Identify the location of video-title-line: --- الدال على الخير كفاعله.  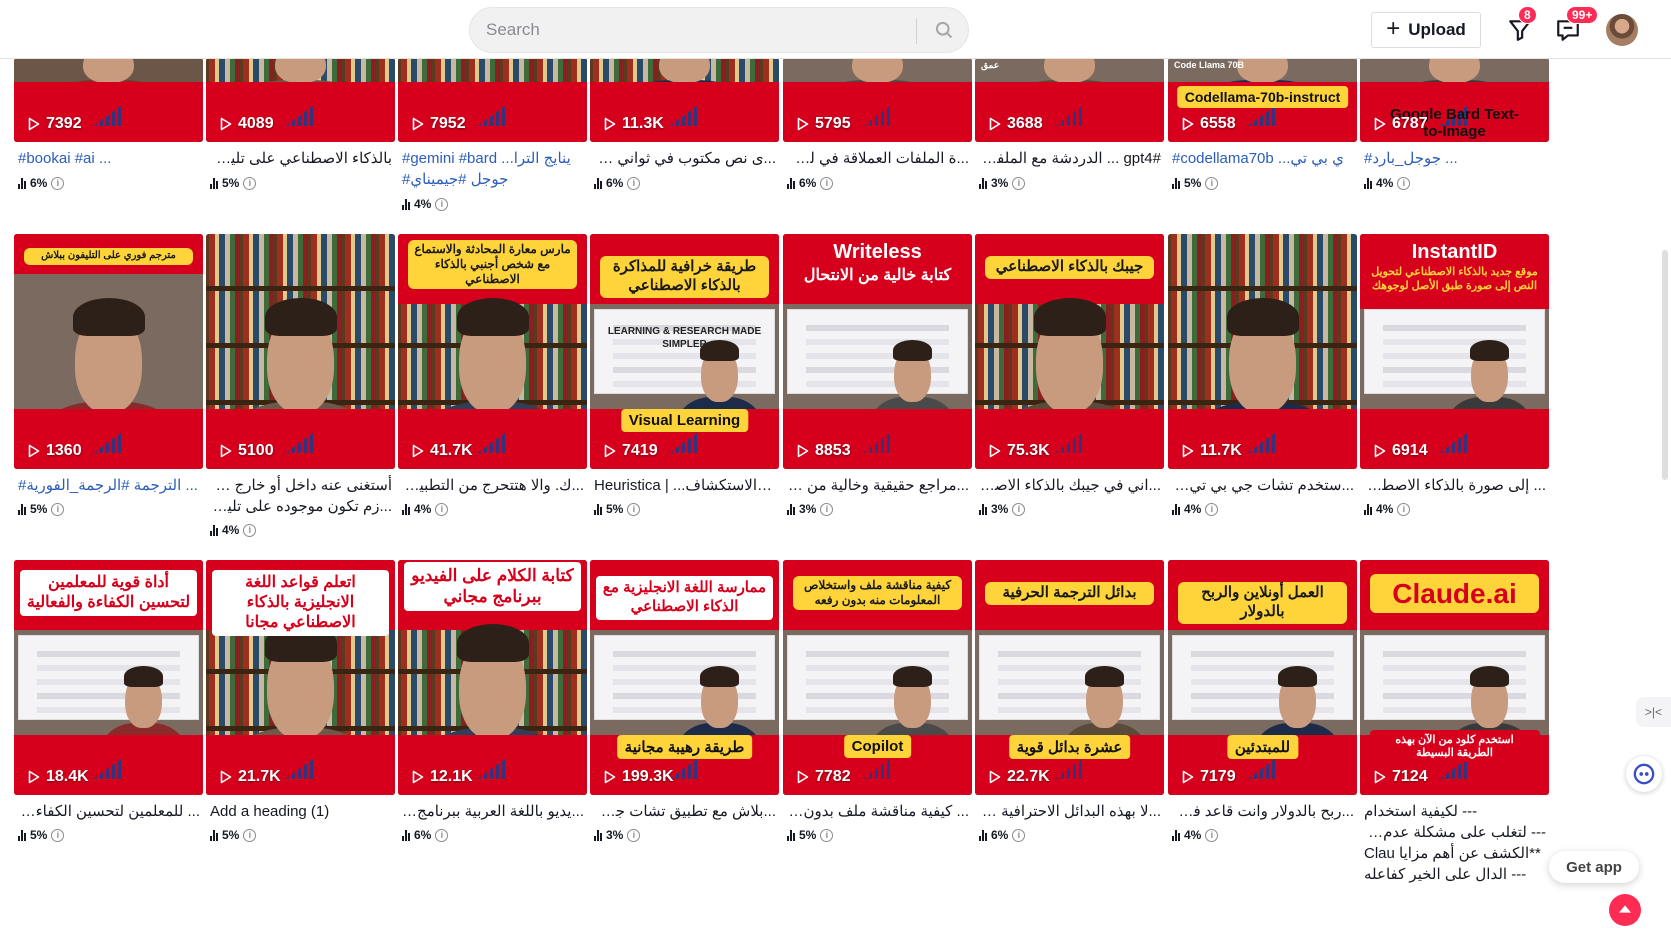
(1455, 874).